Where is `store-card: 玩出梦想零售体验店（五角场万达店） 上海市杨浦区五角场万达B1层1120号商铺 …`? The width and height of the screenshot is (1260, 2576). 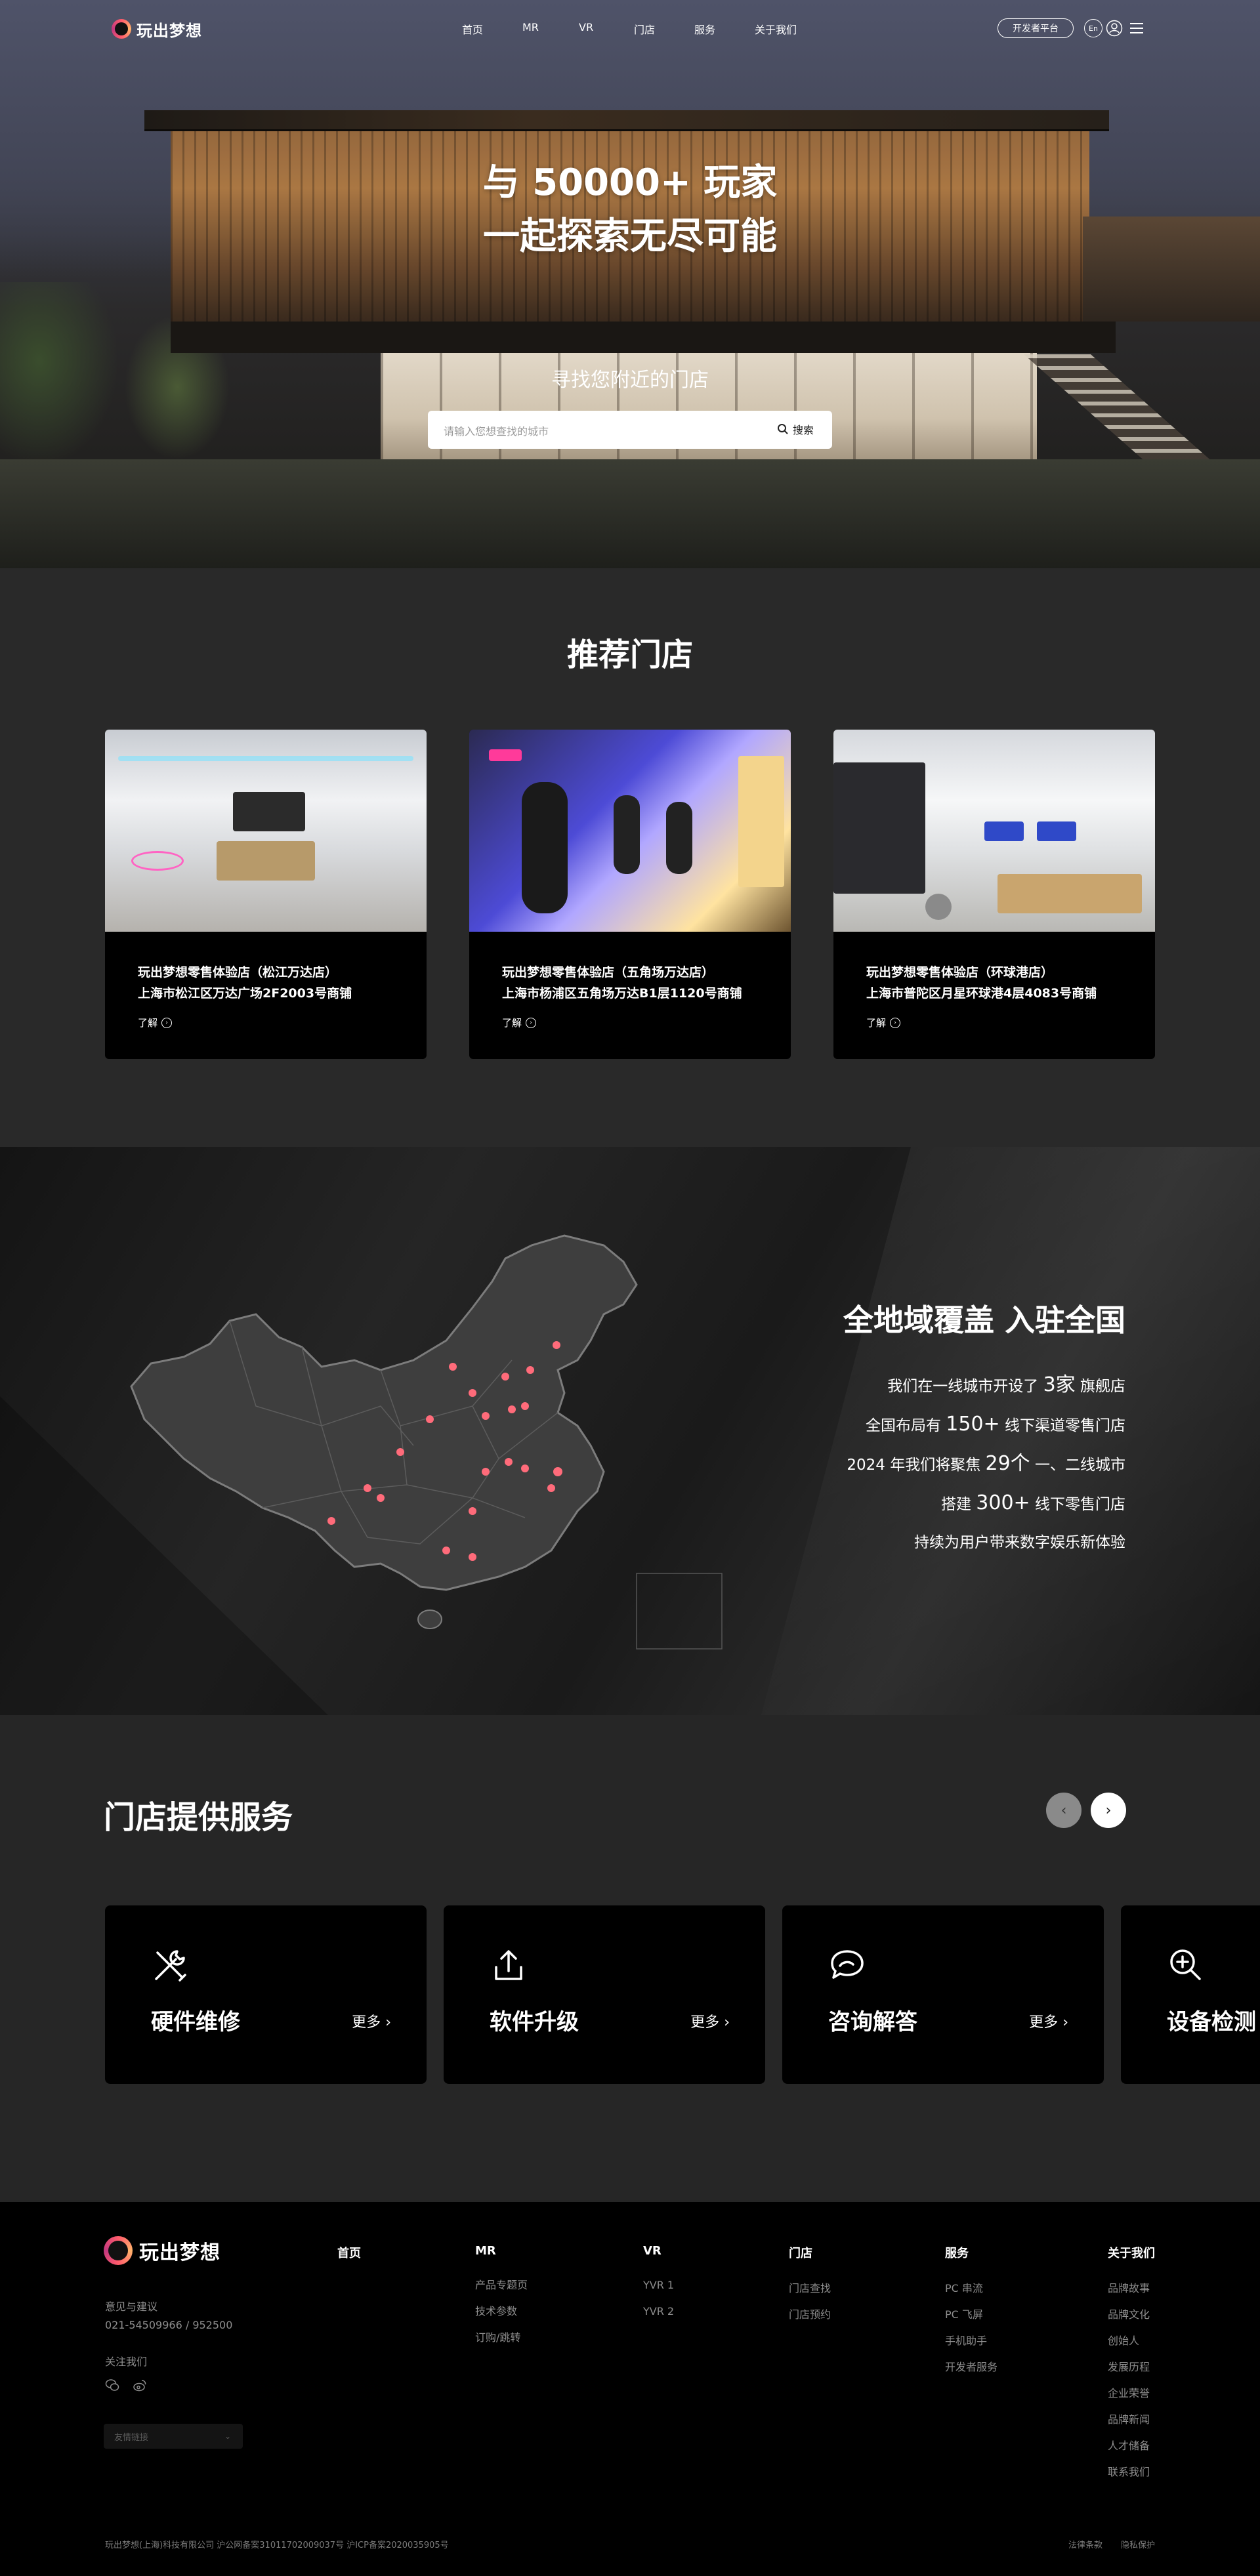
store-card: 玩出梦想零售体验店（五角场万达店） 上海市杨浦区五角场万达B1层1120号商铺 … is located at coordinates (630, 894).